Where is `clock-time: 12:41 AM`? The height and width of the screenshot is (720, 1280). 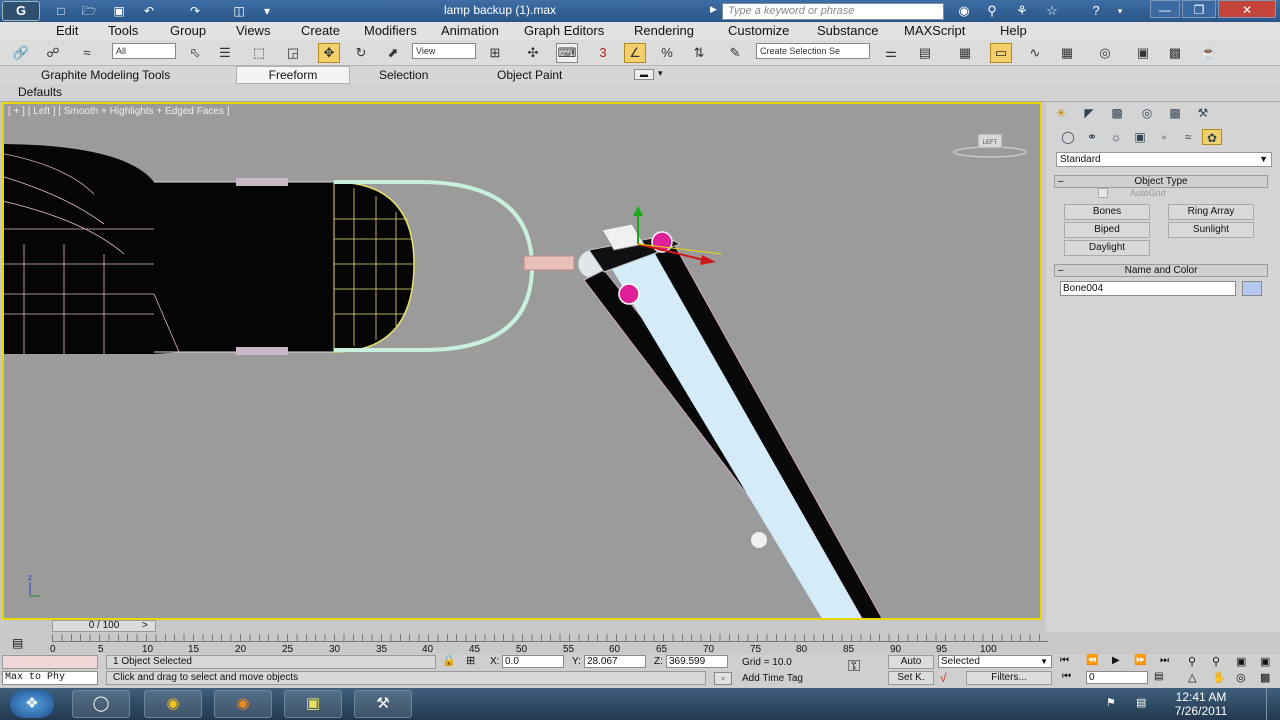
clock-time: 12:41 AM is located at coordinates (1201, 697).